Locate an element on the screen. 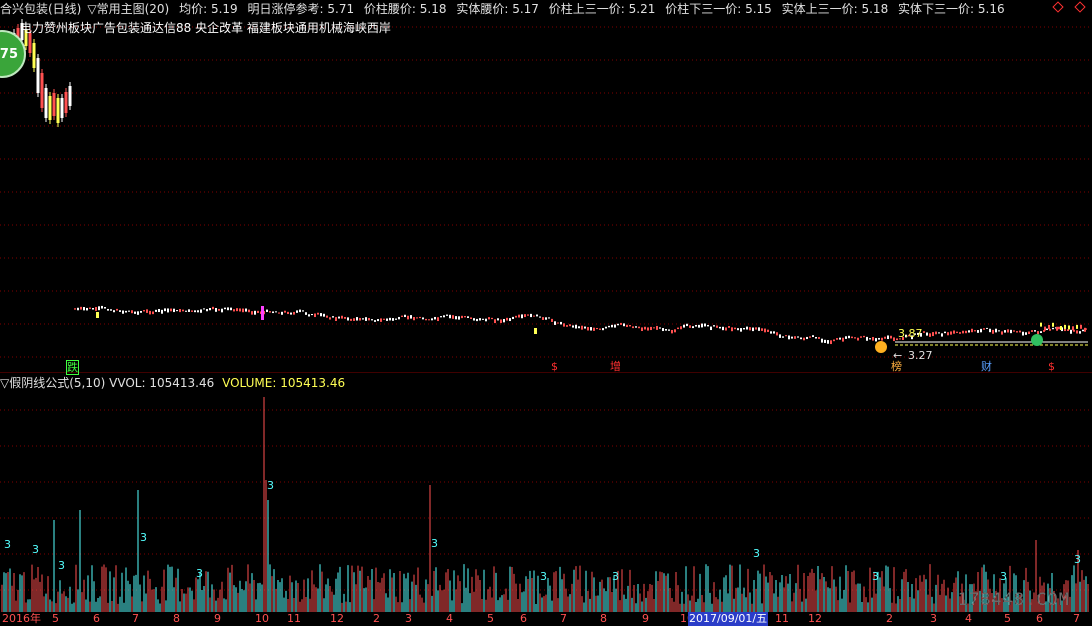 Image resolution: width=1092 pixels, height=626 pixels. volume-value: 105413.46 is located at coordinates (313, 383).